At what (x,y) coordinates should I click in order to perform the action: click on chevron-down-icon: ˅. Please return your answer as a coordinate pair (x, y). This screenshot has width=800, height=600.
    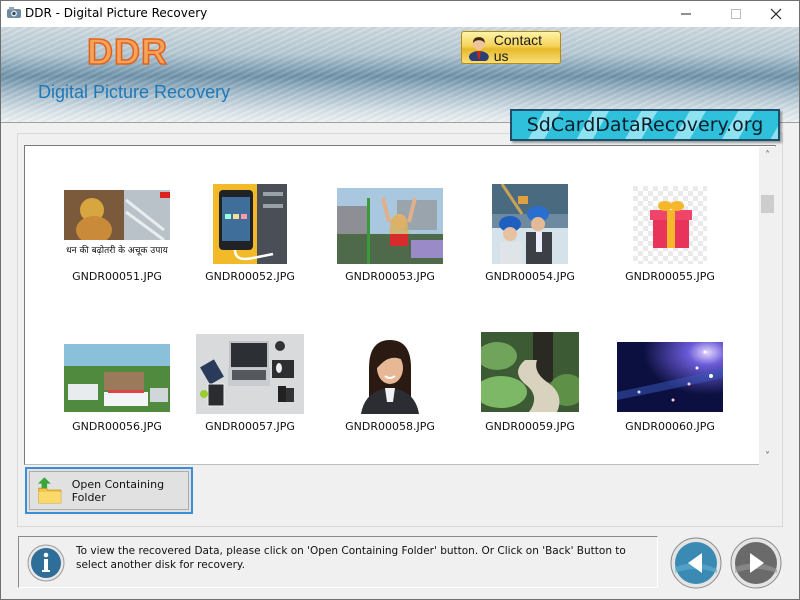
    Looking at the image, I should click on (767, 456).